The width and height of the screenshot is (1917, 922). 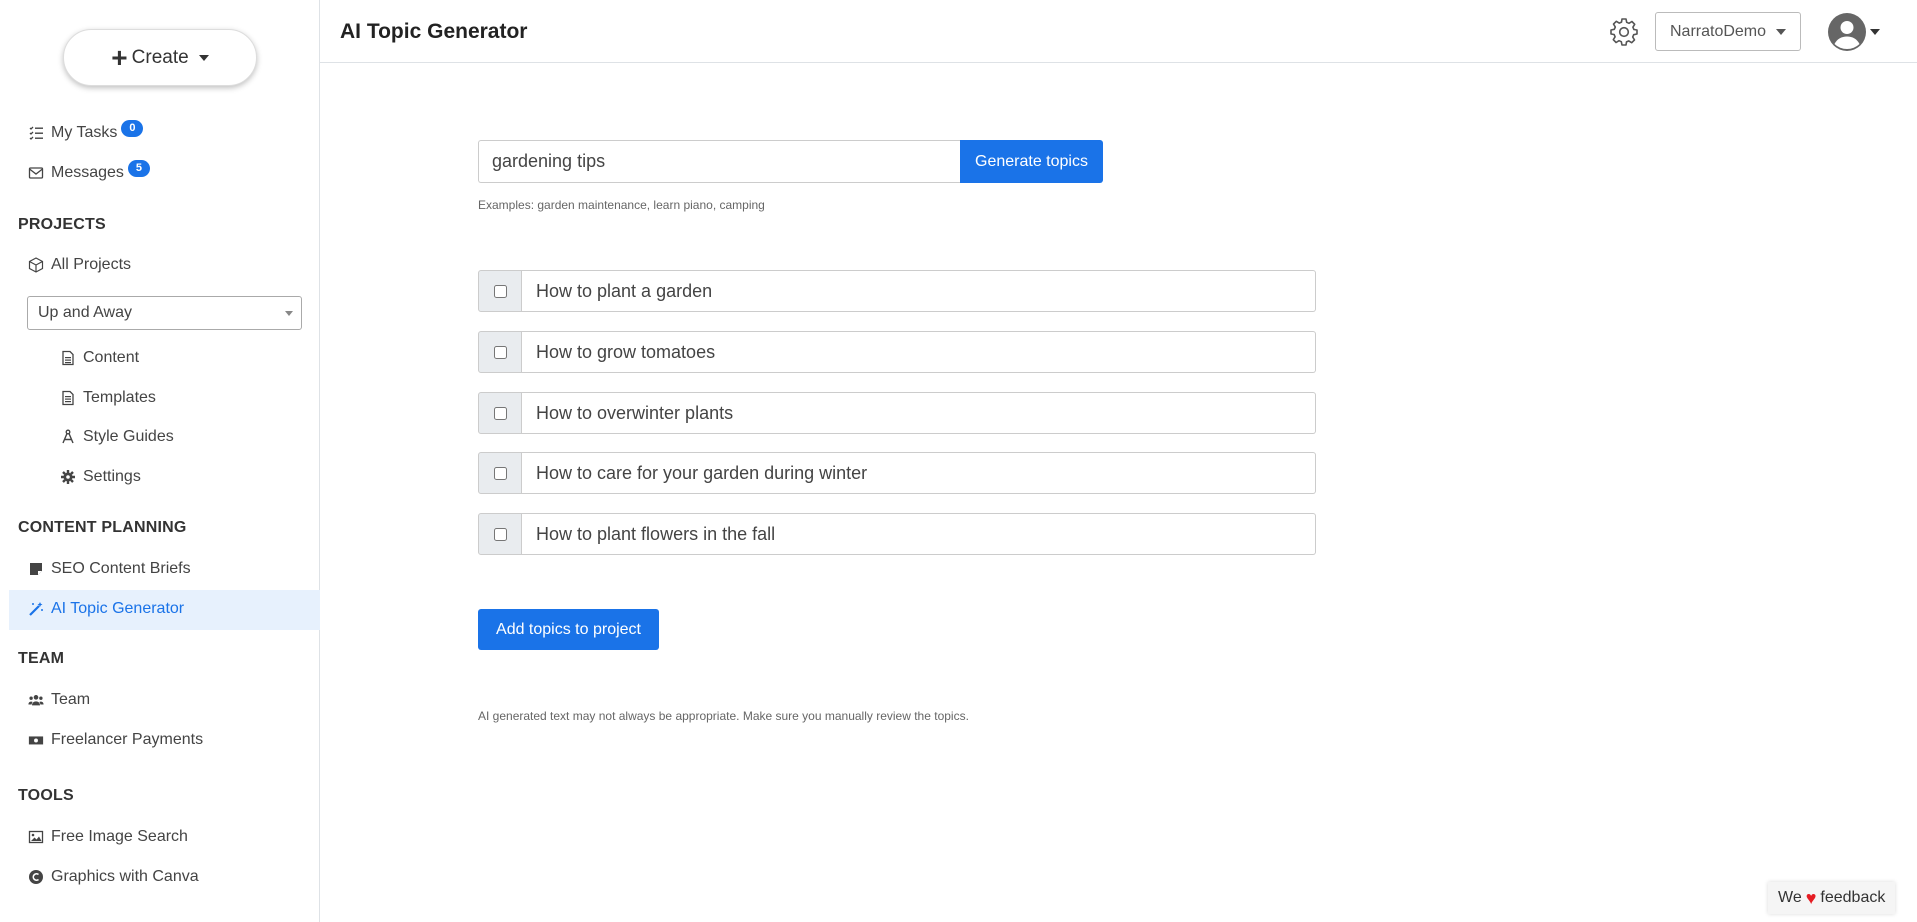 I want to click on team-heading: TEAM, so click(x=41, y=658).